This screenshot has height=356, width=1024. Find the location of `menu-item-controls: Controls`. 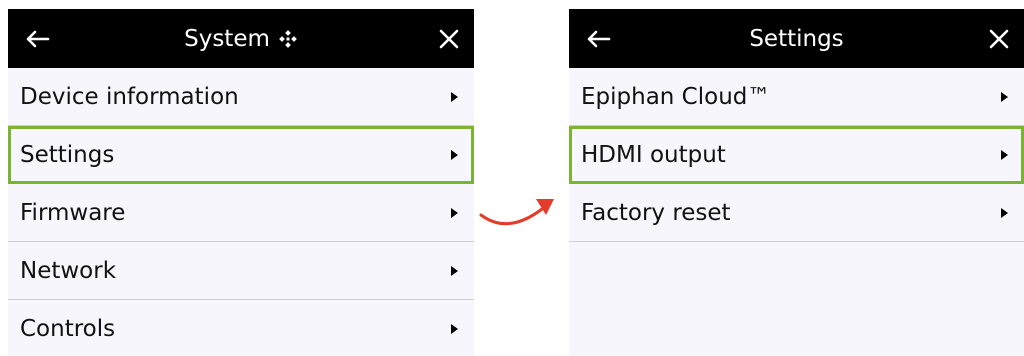

menu-item-controls: Controls is located at coordinates (241, 328).